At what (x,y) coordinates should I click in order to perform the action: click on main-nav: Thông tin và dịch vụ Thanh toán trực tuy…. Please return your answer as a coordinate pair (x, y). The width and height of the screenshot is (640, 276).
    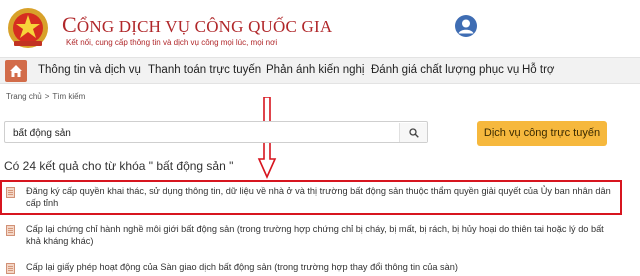
    Looking at the image, I should click on (320, 70).